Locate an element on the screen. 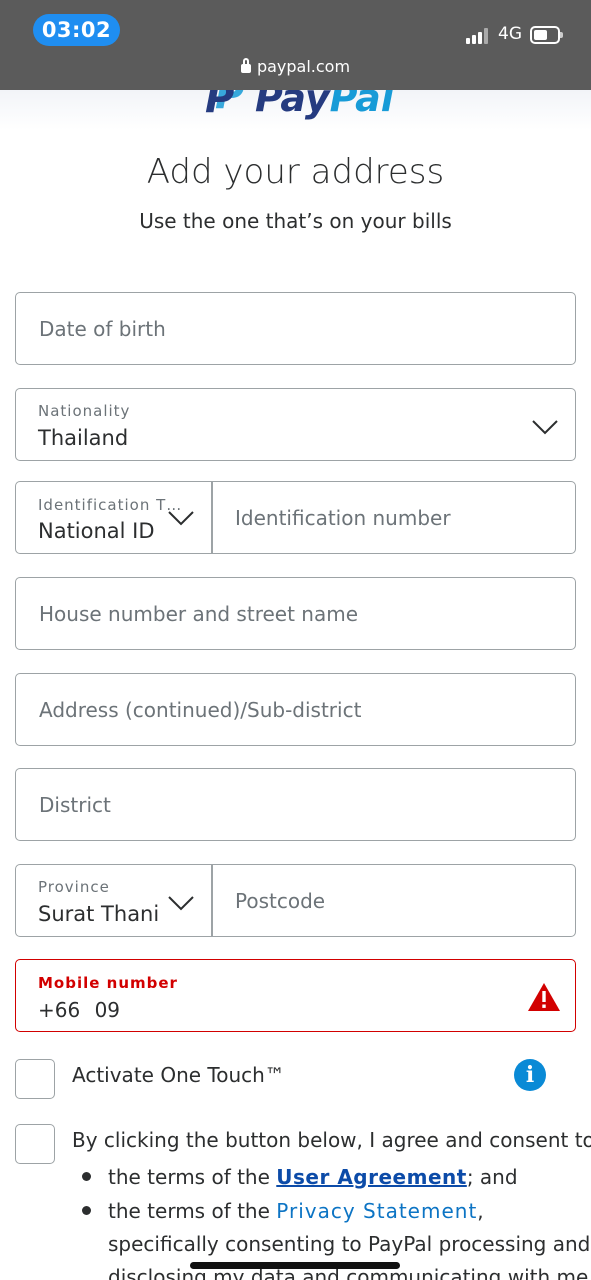  url-text: paypal.com is located at coordinates (303, 66).